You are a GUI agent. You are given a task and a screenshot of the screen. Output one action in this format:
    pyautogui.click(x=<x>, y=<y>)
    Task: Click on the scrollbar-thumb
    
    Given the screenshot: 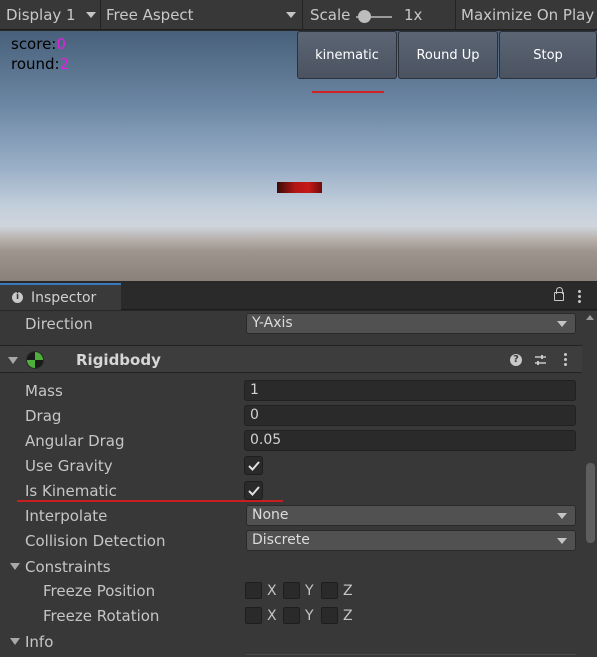 What is the action you would take?
    pyautogui.click(x=590, y=503)
    